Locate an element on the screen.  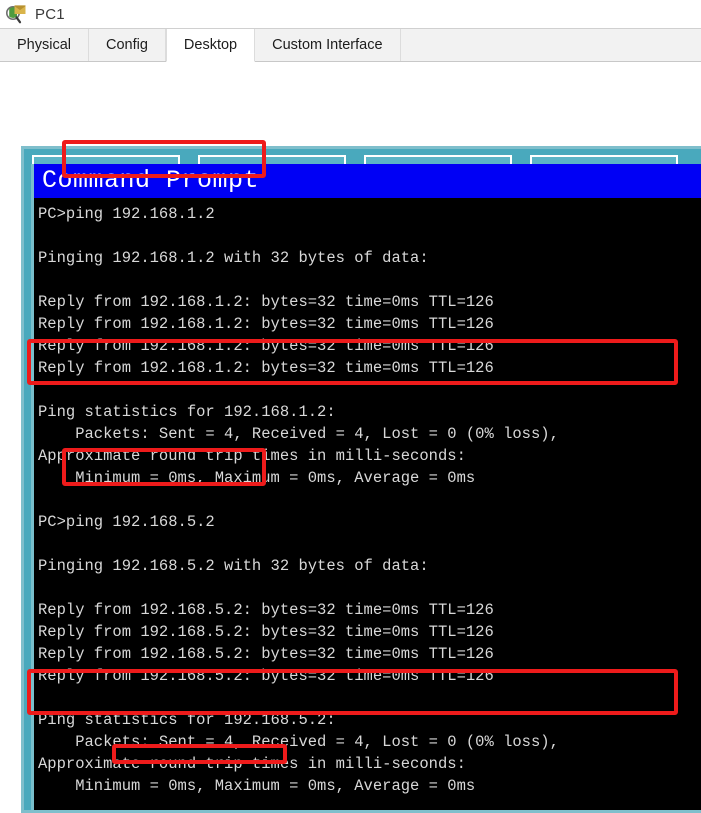
command-prompt-title: Command Prompt is located at coordinates (151, 180).